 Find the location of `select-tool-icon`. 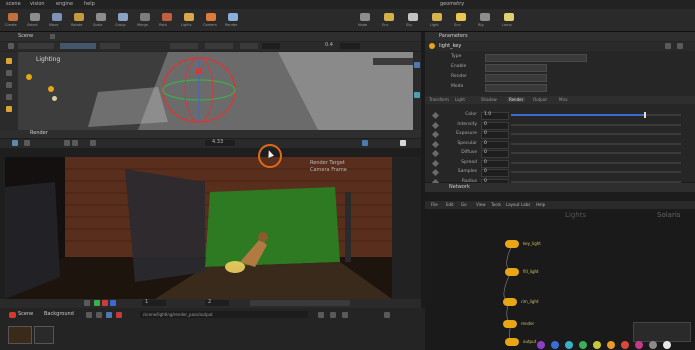

select-tool-icon is located at coordinates (9, 61).